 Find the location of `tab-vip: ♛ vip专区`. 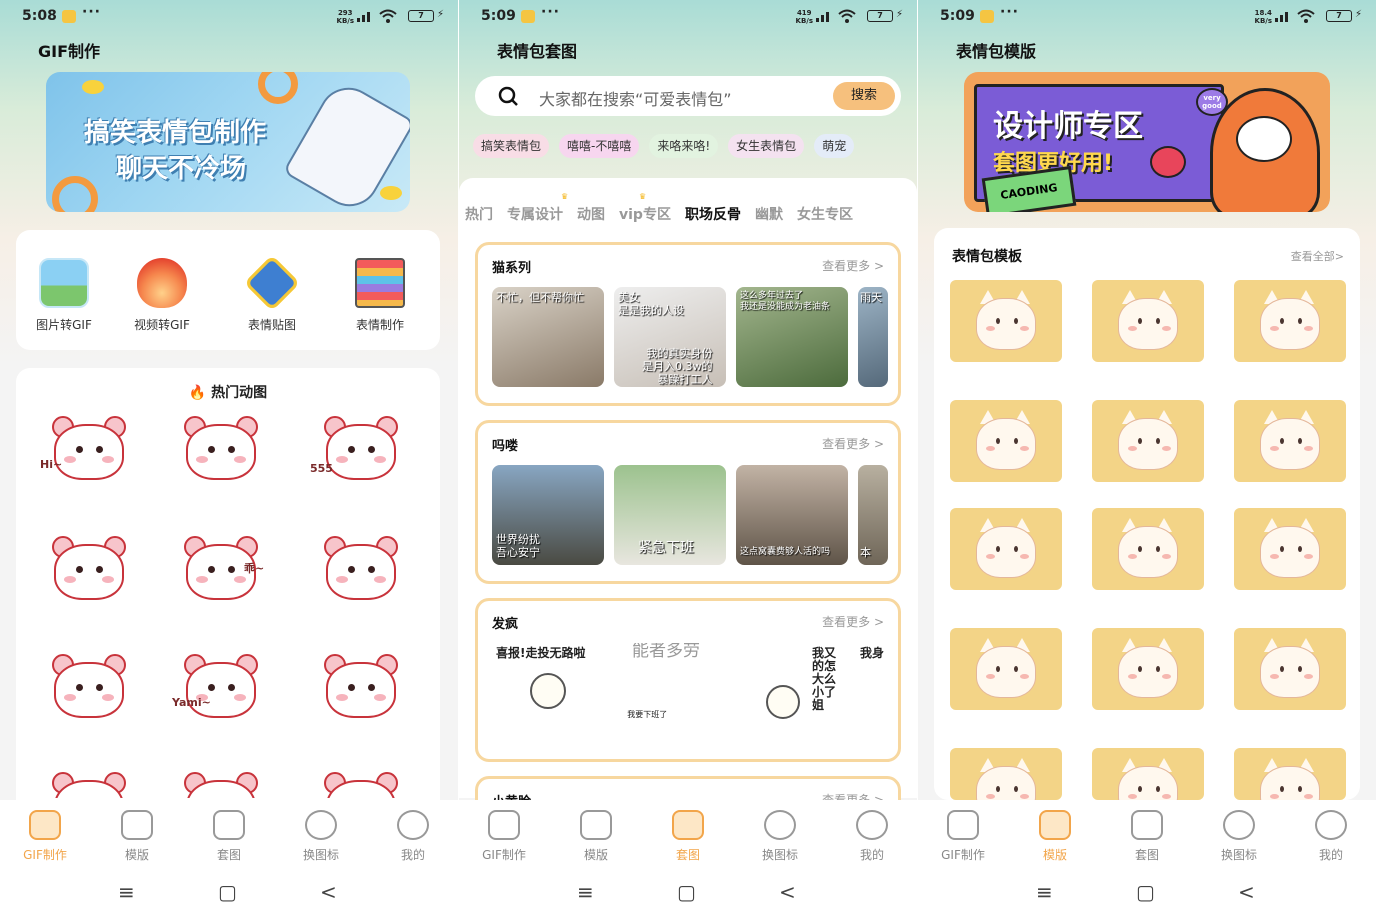

tab-vip: ♛ vip专区 is located at coordinates (645, 208).